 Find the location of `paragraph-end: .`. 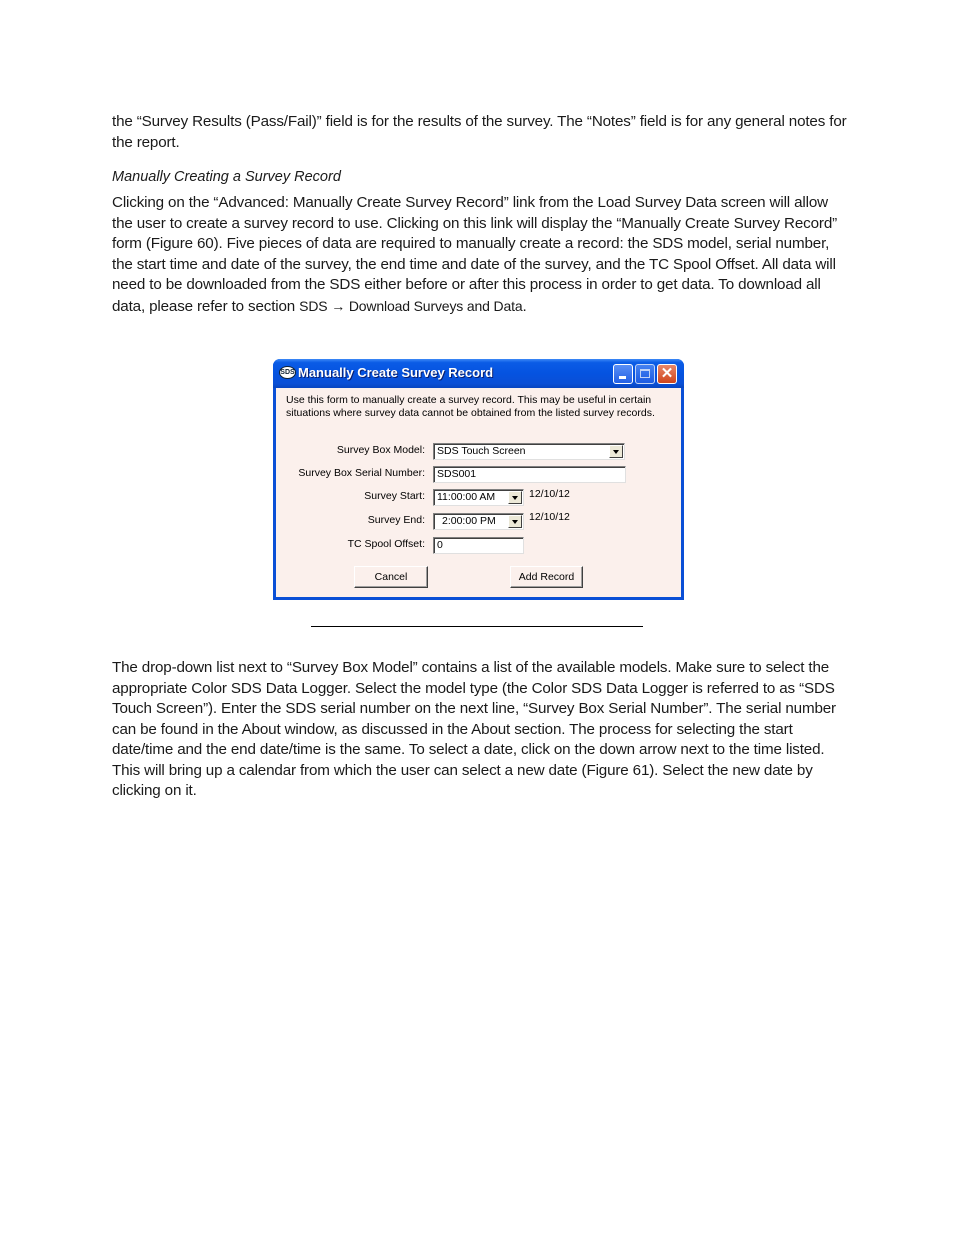

paragraph-end: . is located at coordinates (524, 306).